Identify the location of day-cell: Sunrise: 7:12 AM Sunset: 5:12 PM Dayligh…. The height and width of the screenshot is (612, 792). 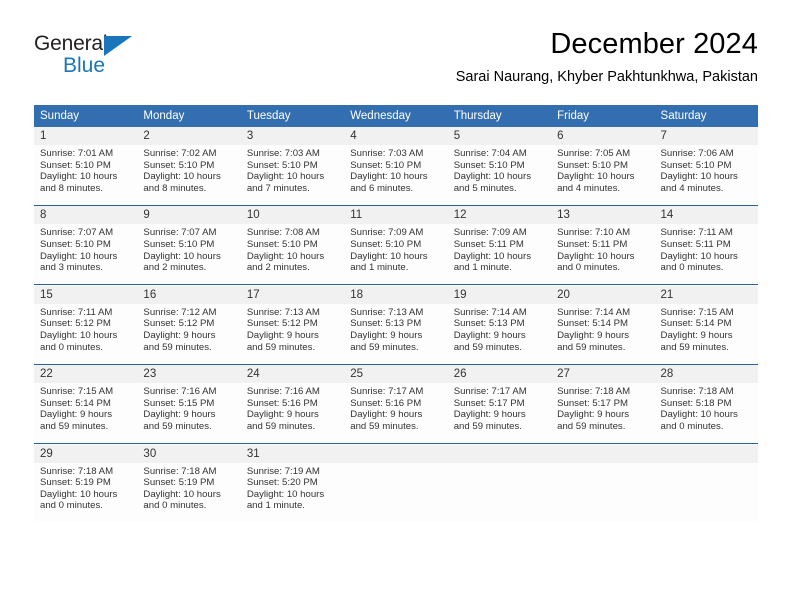
(189, 333).